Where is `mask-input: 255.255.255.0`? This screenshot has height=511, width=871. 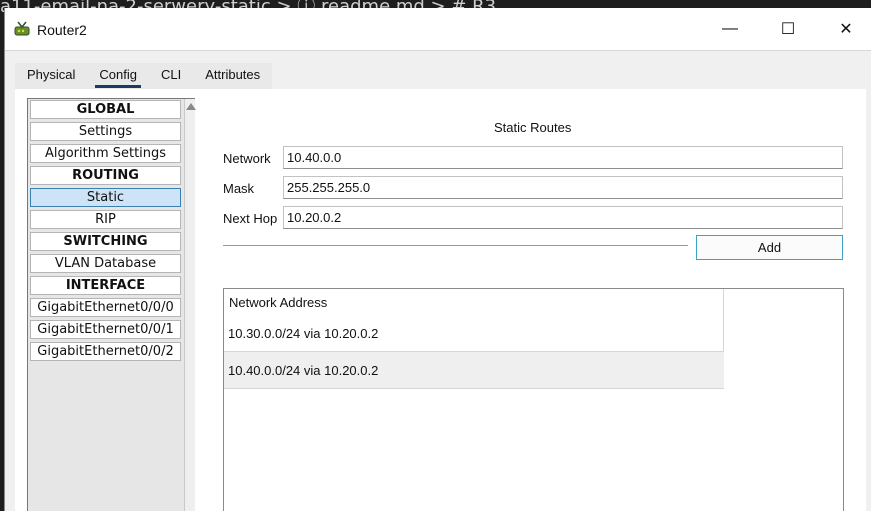 mask-input: 255.255.255.0 is located at coordinates (563, 187).